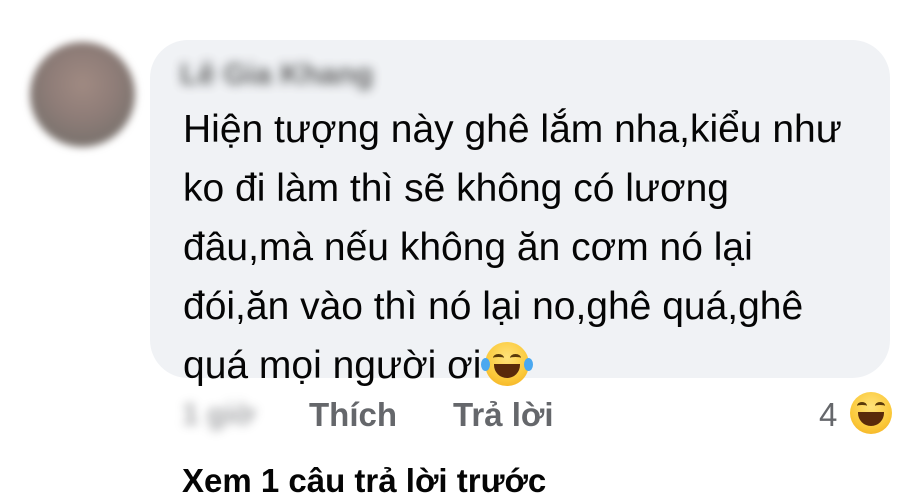 This screenshot has height=500, width=922. Describe the element at coordinates (218, 415) in the screenshot. I see `comment-timestamp: 1 giờ` at that location.